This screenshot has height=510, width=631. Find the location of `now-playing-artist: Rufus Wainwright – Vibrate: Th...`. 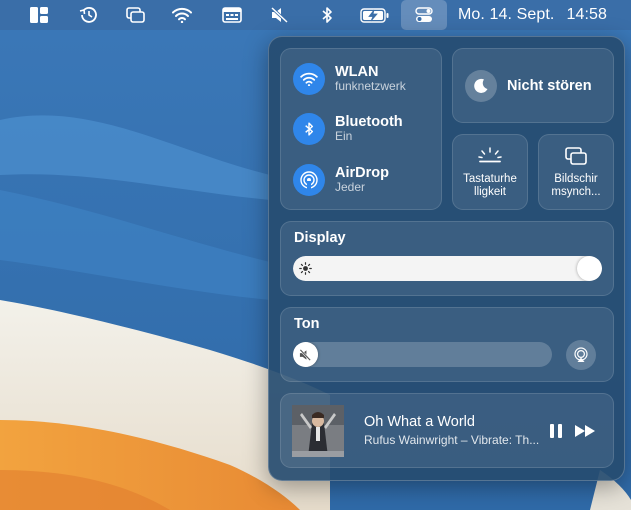

now-playing-artist: Rufus Wainwright – Vibrate: Th... is located at coordinates (452, 440).